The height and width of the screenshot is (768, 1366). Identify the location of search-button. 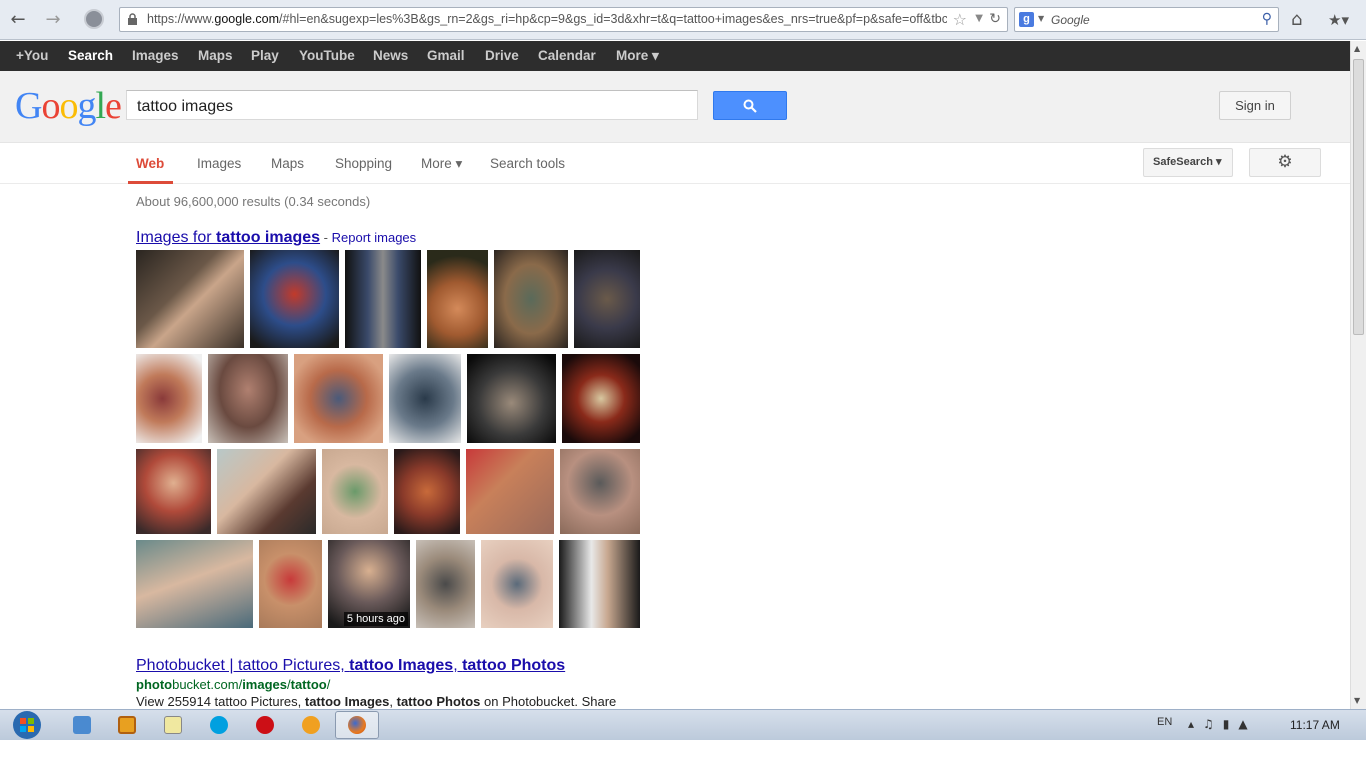
(750, 105).